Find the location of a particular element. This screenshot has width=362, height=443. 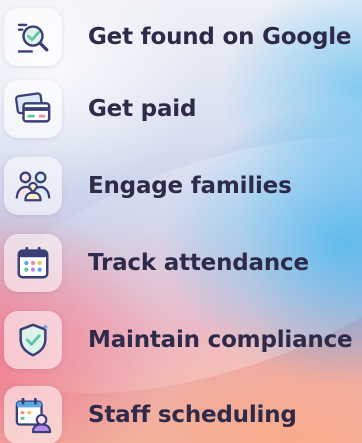

shield-check-icon is located at coordinates (33, 340).